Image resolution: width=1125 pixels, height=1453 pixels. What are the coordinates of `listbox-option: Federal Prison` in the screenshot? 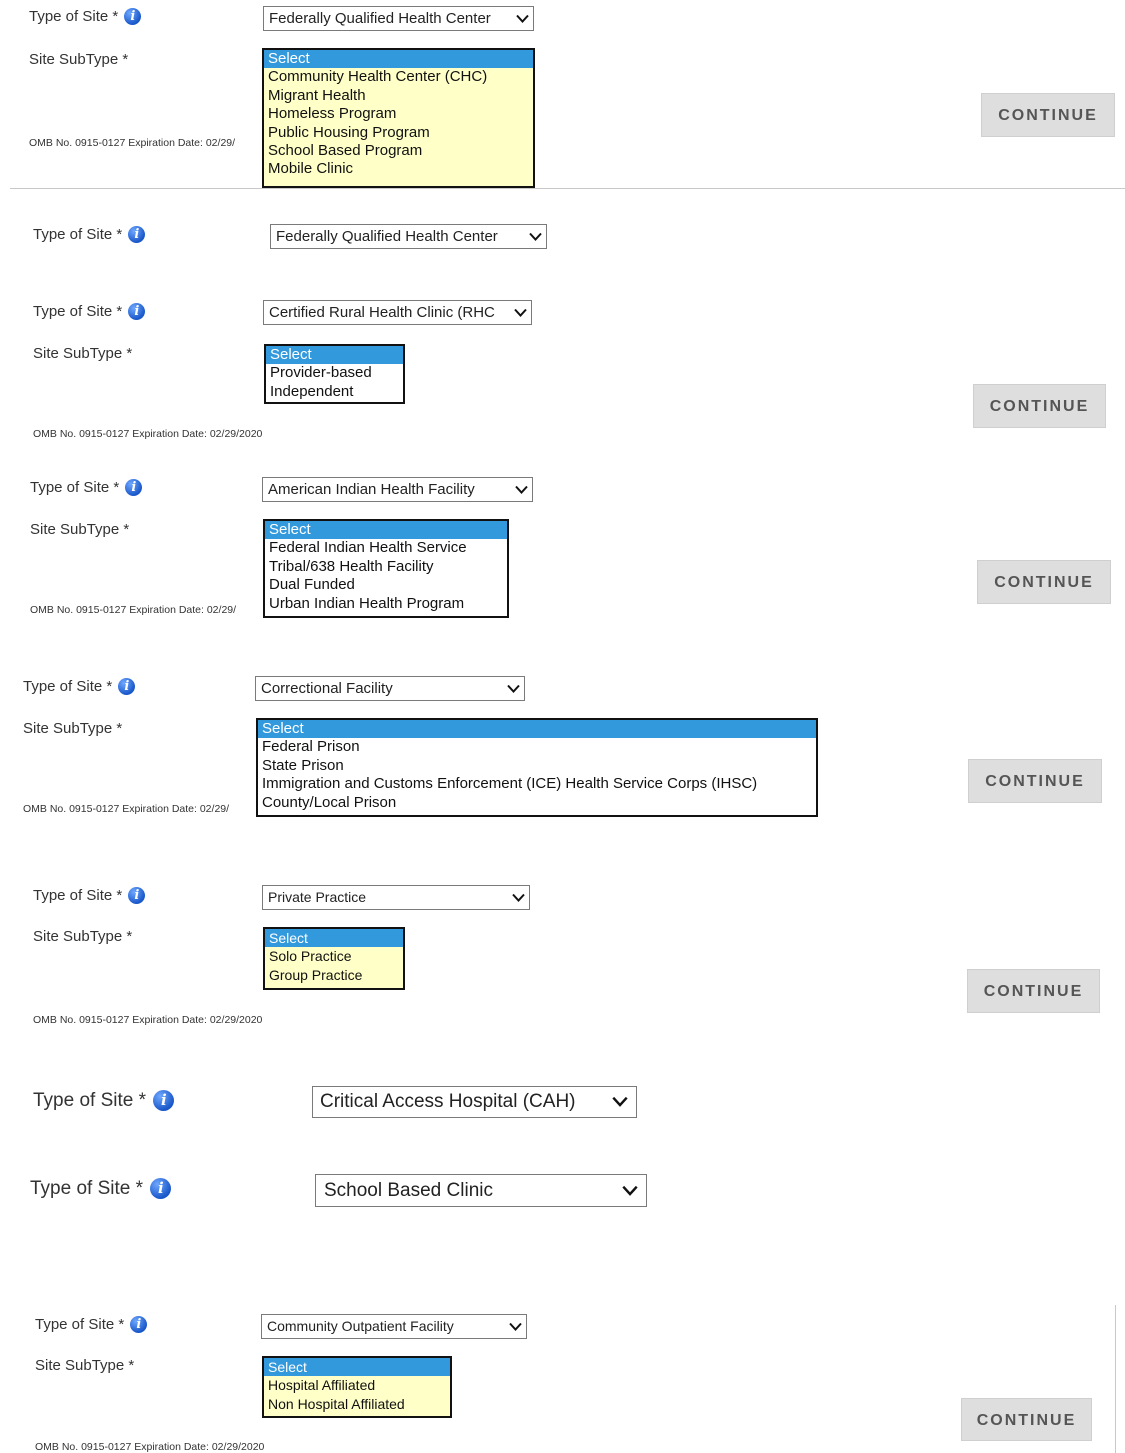 It's located at (537, 747).